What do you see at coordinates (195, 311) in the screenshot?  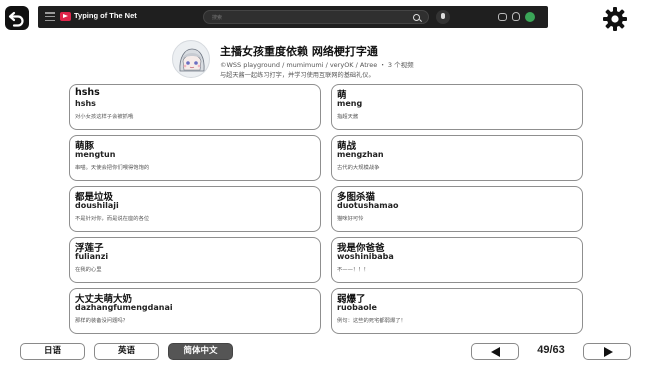 I see `word-card: 大丈夫萌大奶 dazhangfumengdanai 那样的装备没问题吗？` at bounding box center [195, 311].